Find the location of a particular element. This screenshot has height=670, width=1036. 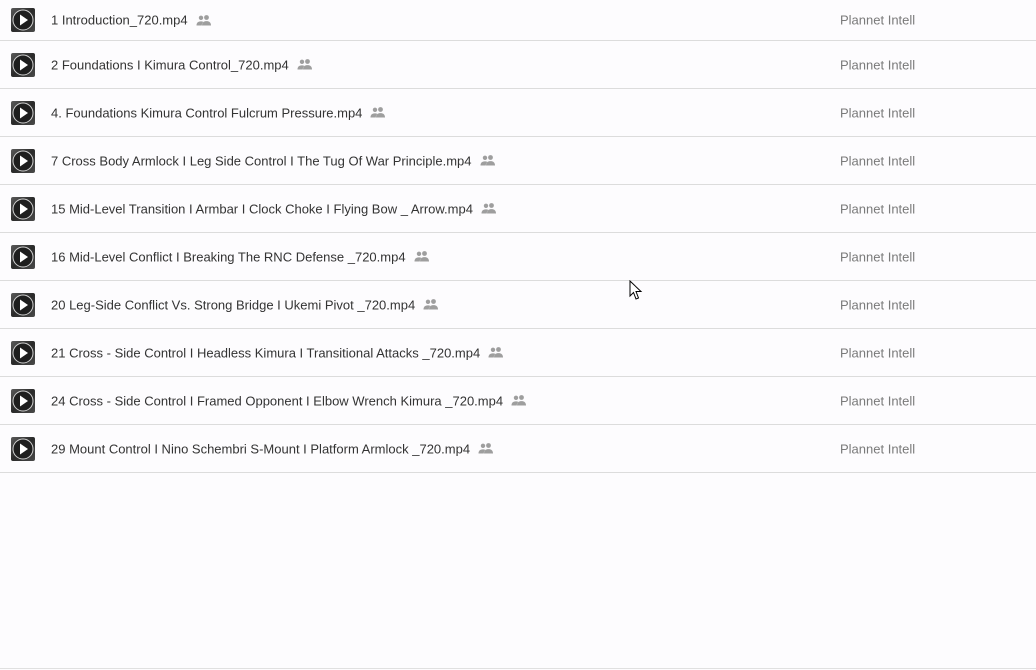

mouse-cursor-icon is located at coordinates (636, 290).